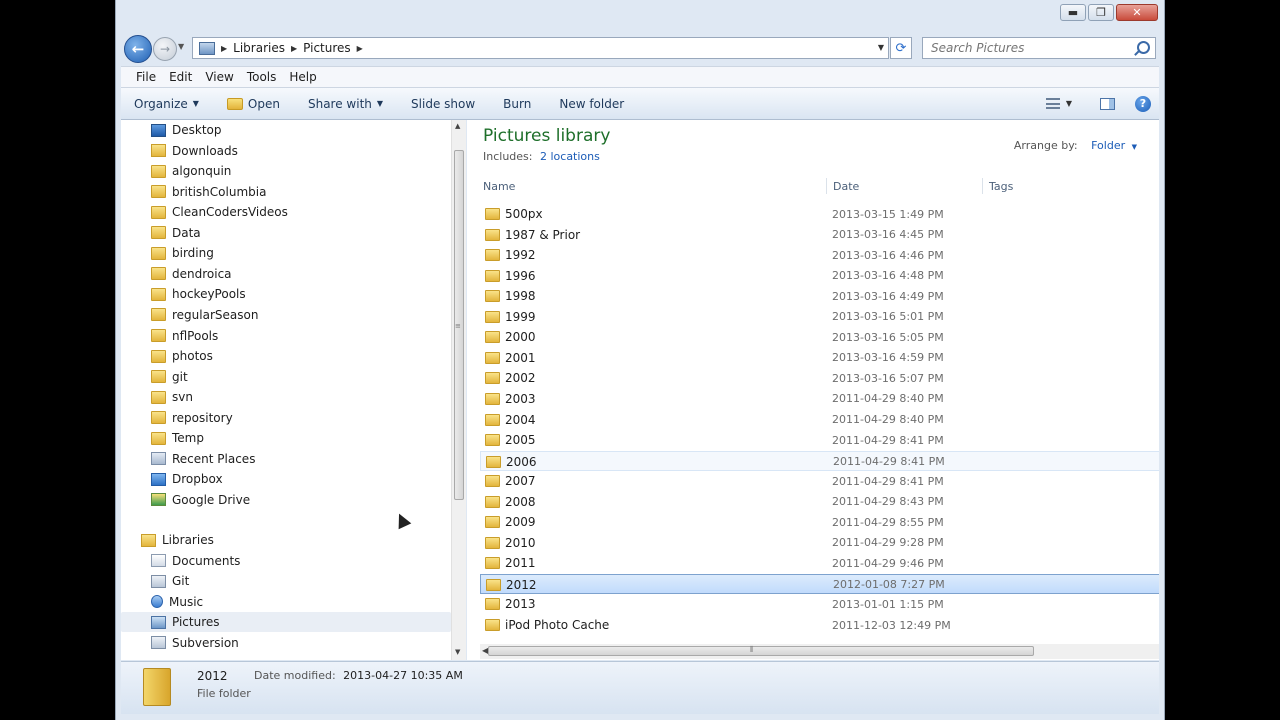  What do you see at coordinates (286, 233) in the screenshot?
I see `nav-item: Data` at bounding box center [286, 233].